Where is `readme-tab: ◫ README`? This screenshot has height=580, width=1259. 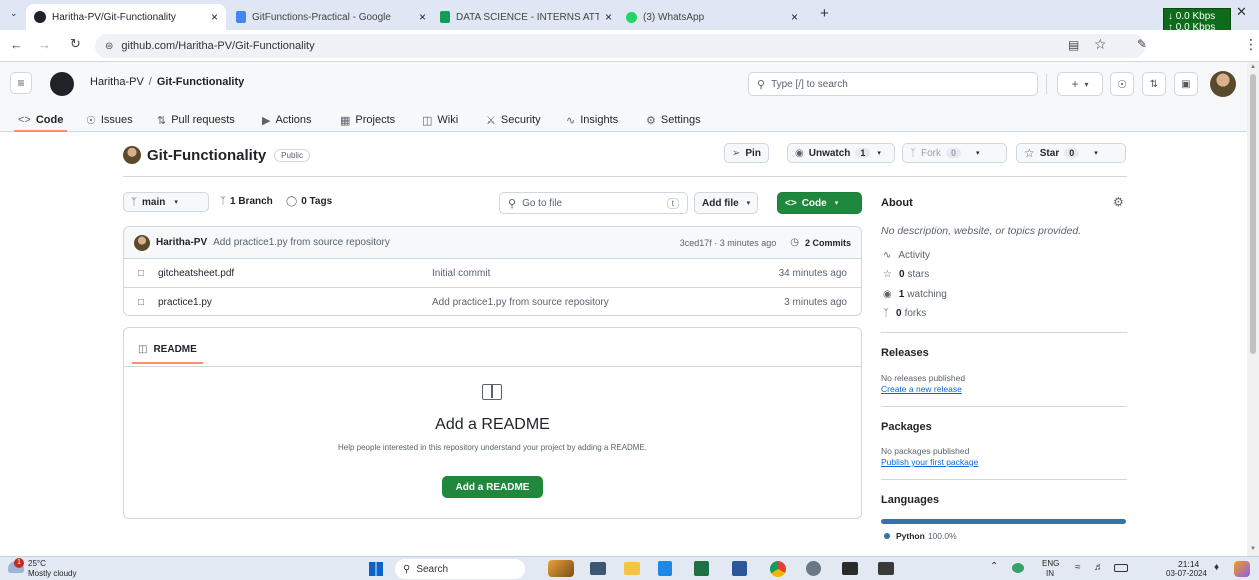
readme-tab: ◫ README is located at coordinates (167, 350).